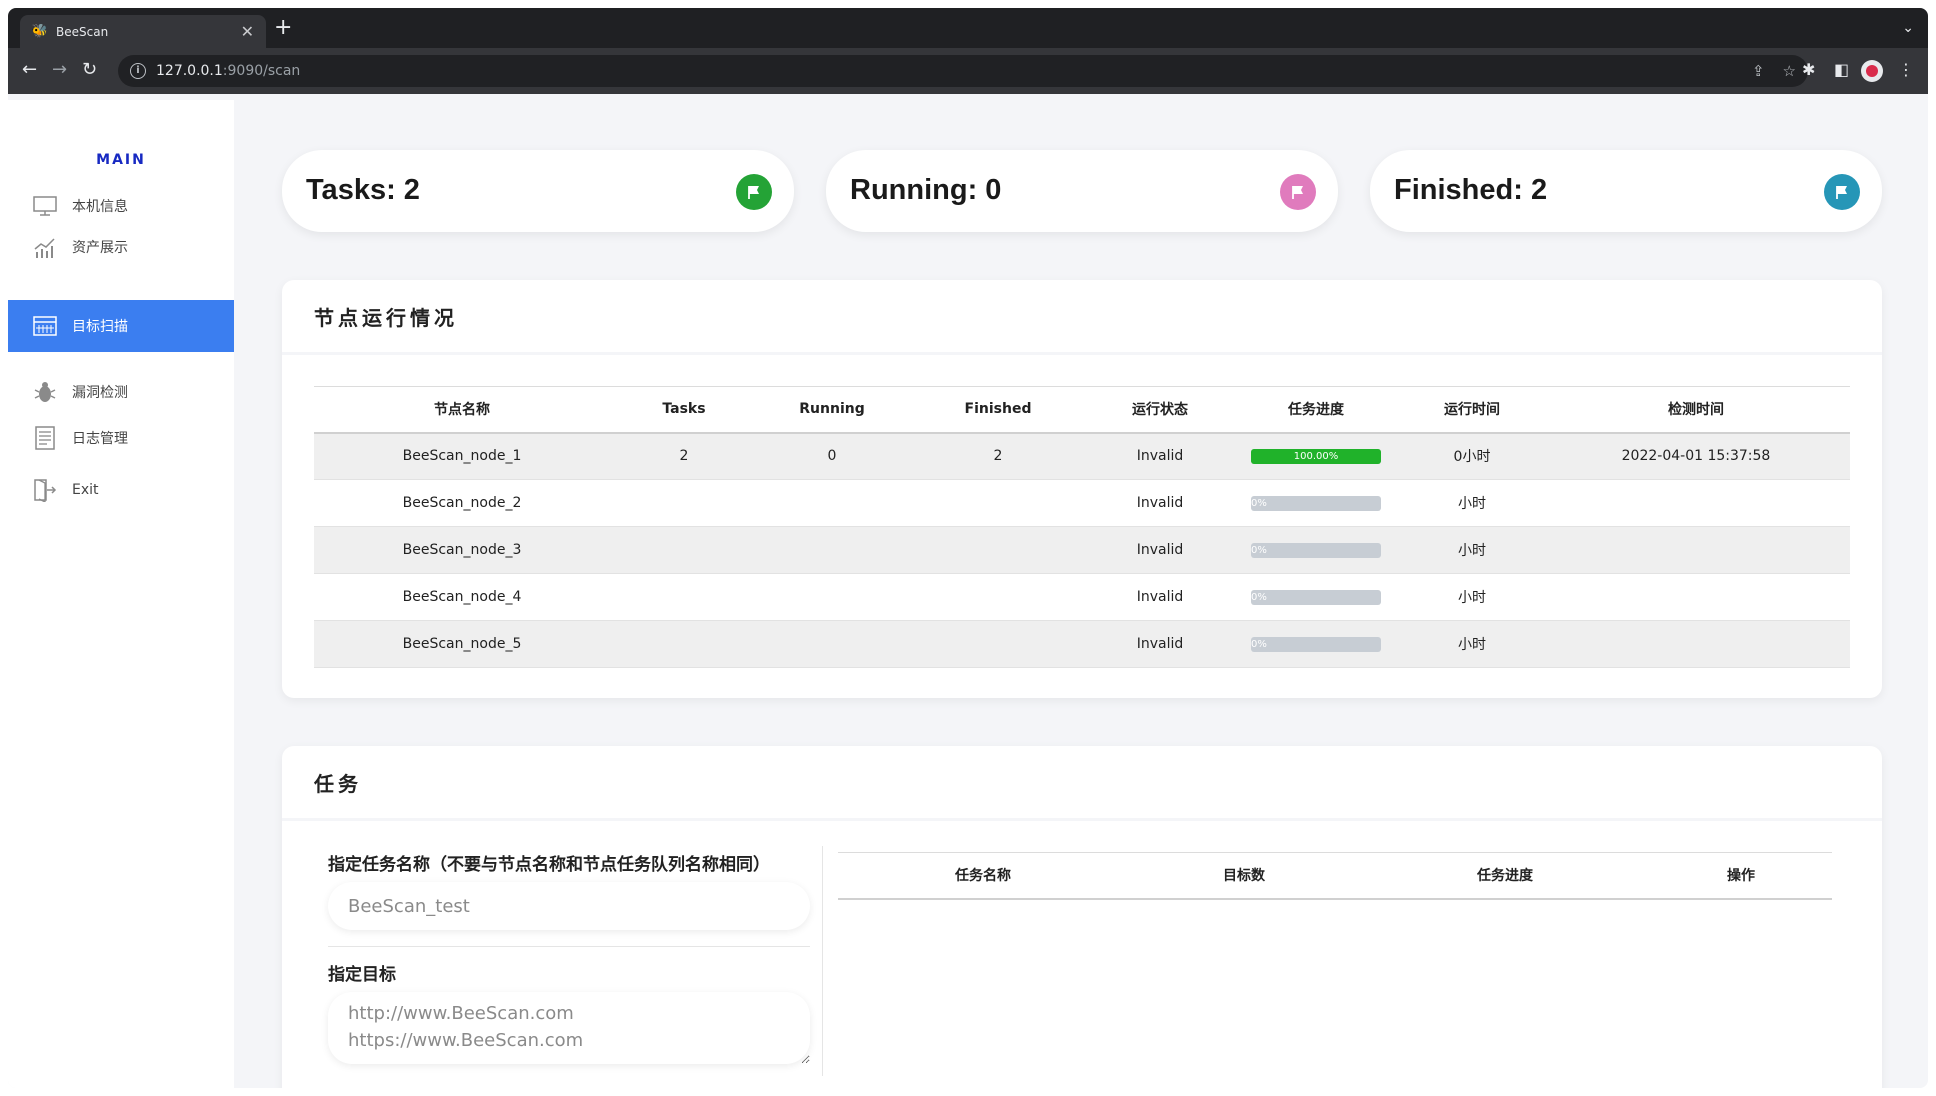 This screenshot has width=1936, height=1096. Describe the element at coordinates (998, 410) in the screenshot. I see `column-header: Finished` at that location.